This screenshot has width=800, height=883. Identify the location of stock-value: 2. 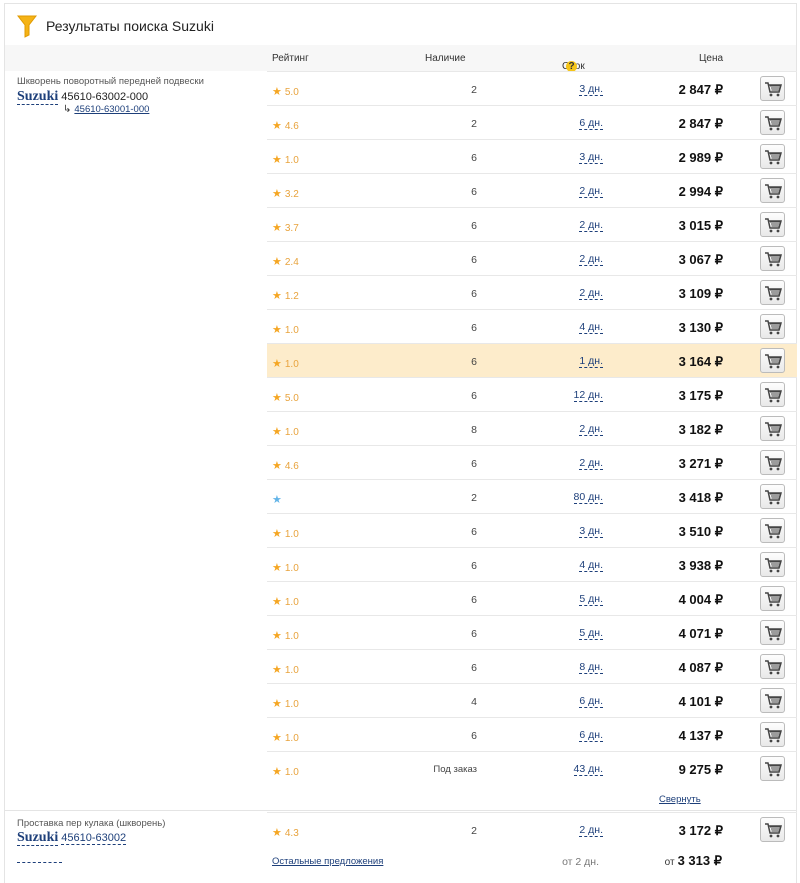
(474, 124).